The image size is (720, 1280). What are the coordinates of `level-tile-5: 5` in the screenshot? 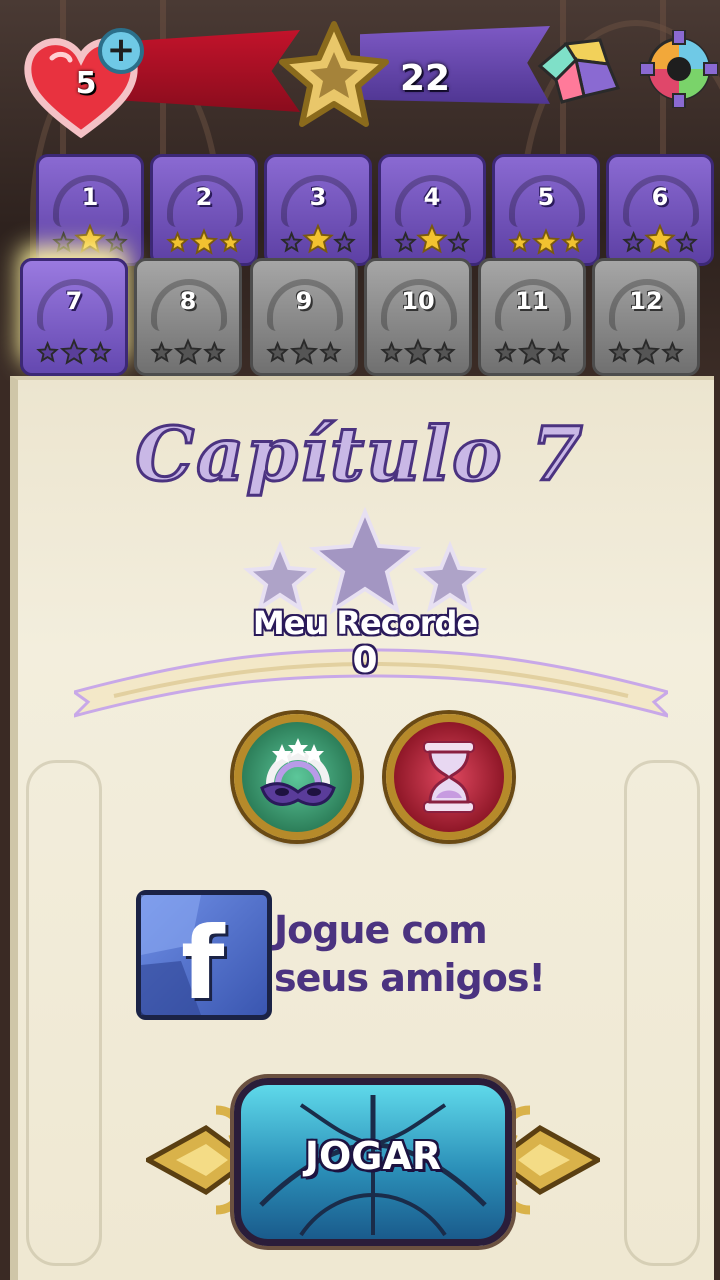 It's located at (546, 210).